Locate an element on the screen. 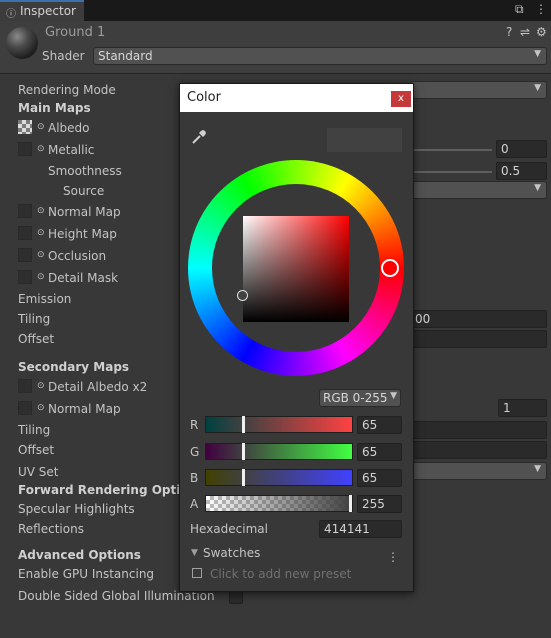 This screenshot has width=551, height=638. metallic-texture-slot is located at coordinates (25, 149).